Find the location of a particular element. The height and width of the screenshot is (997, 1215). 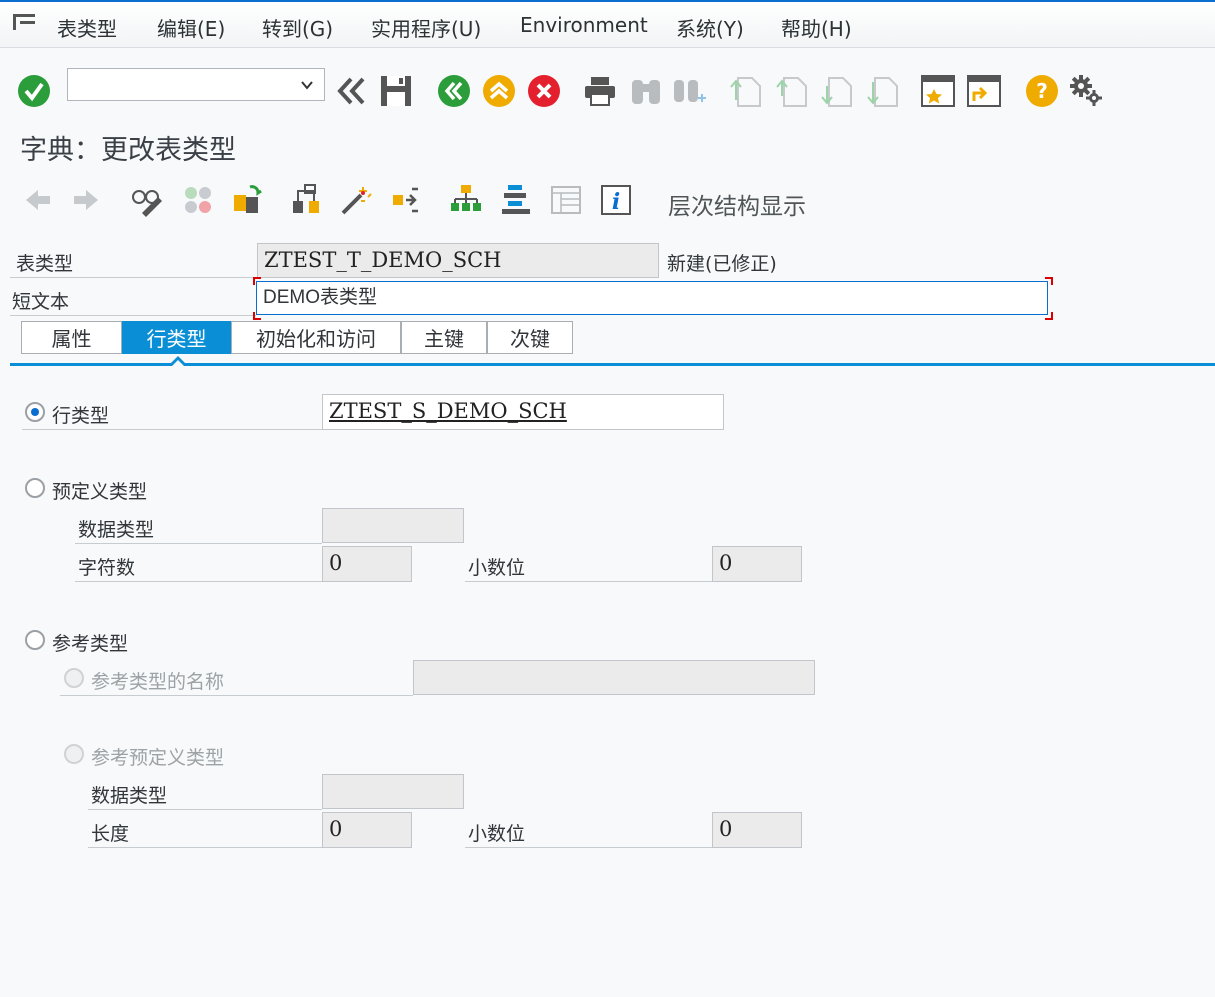

length-field: 0 is located at coordinates (367, 830).